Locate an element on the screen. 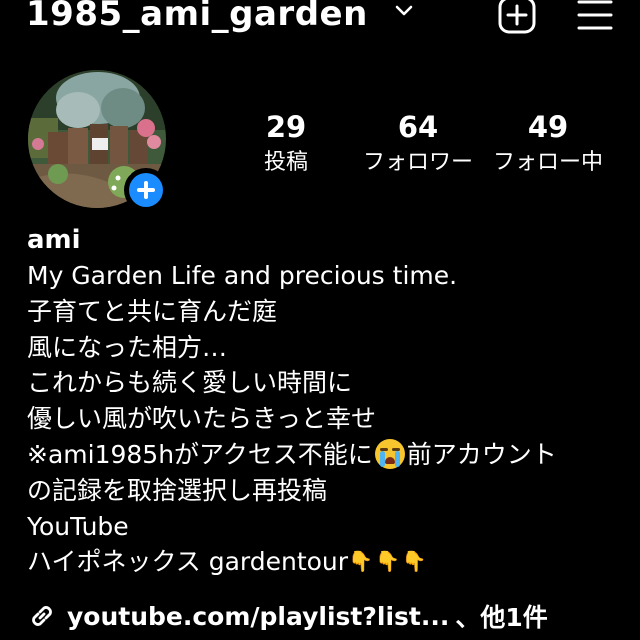 The image size is (640, 640). bio-line: 子育てと共に育んだ庭 is located at coordinates (152, 311).